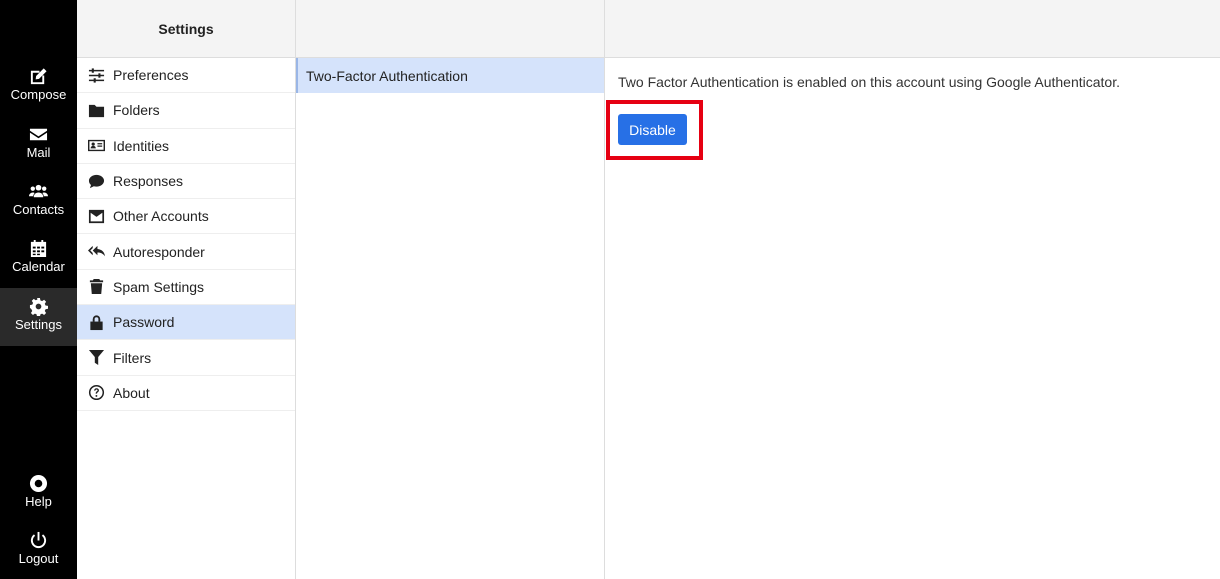  I want to click on folder-icon, so click(96, 110).